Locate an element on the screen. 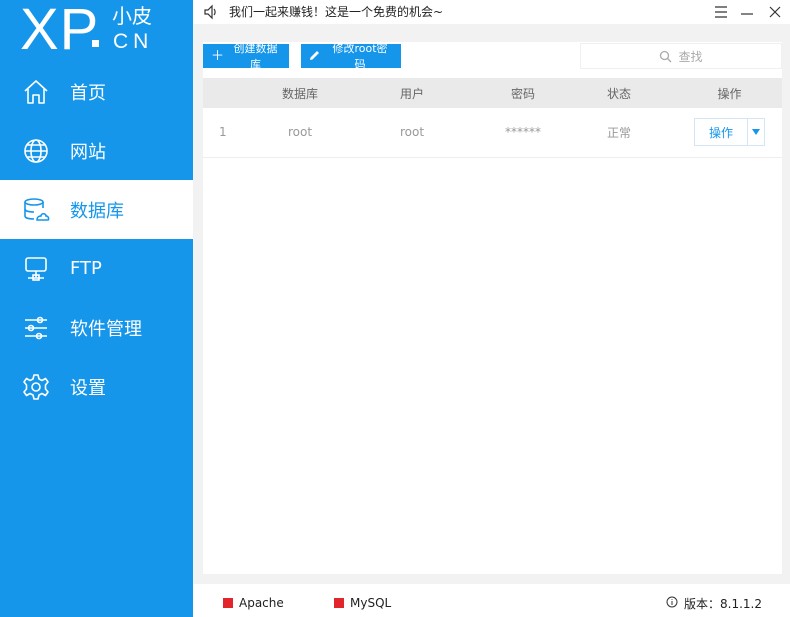  service-name: MySQL is located at coordinates (371, 603).